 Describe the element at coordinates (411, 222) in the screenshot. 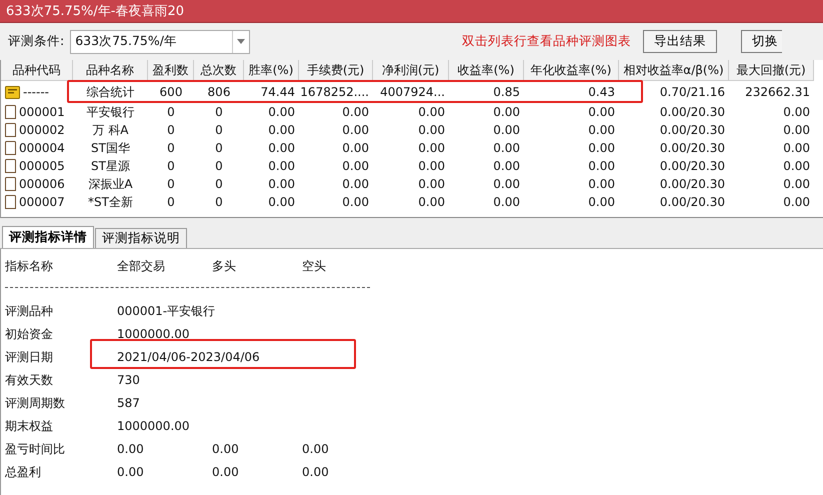

I see `splitter-bar` at that location.